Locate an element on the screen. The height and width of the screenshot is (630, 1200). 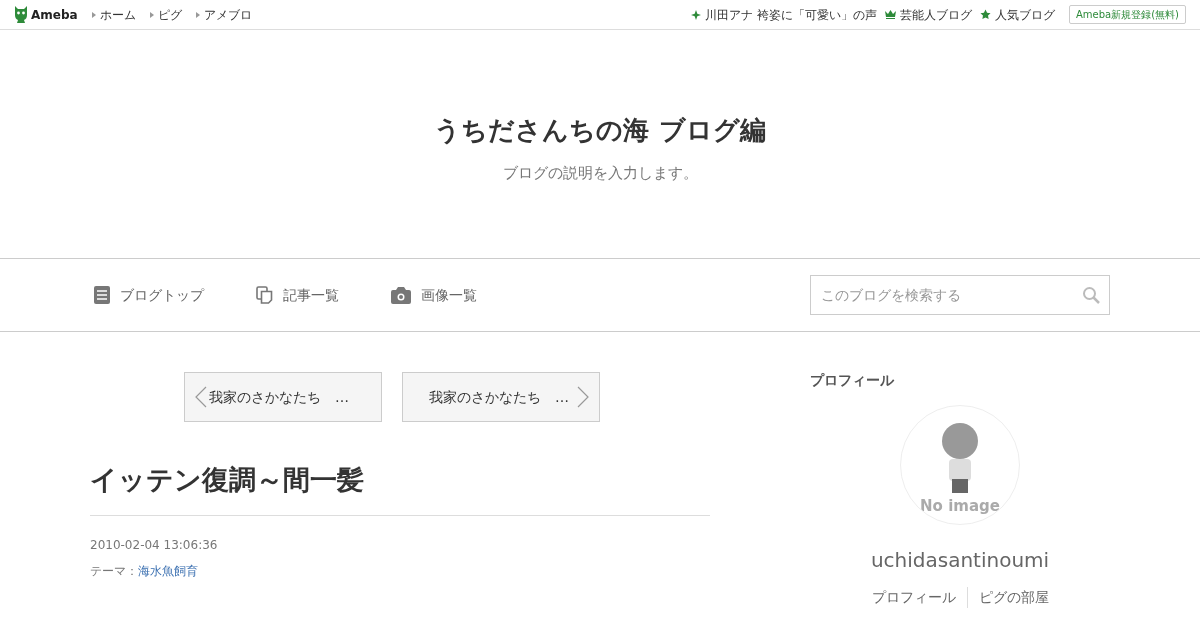
copy-icon is located at coordinates (264, 295).